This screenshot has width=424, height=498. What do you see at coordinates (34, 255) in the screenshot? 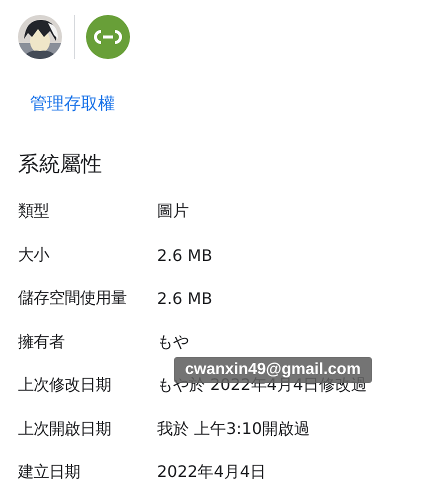
I see `property-label: 大小` at bounding box center [34, 255].